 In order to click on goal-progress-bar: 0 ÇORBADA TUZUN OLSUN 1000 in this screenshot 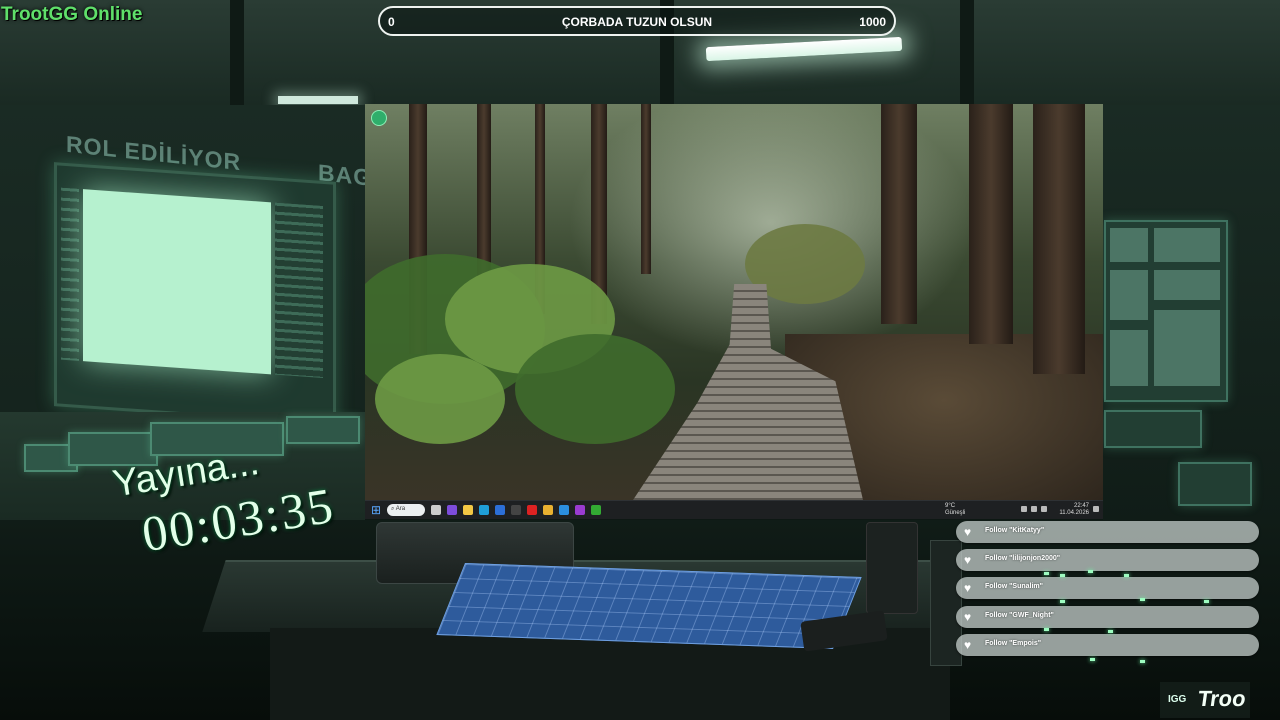, I will do `click(637, 21)`.